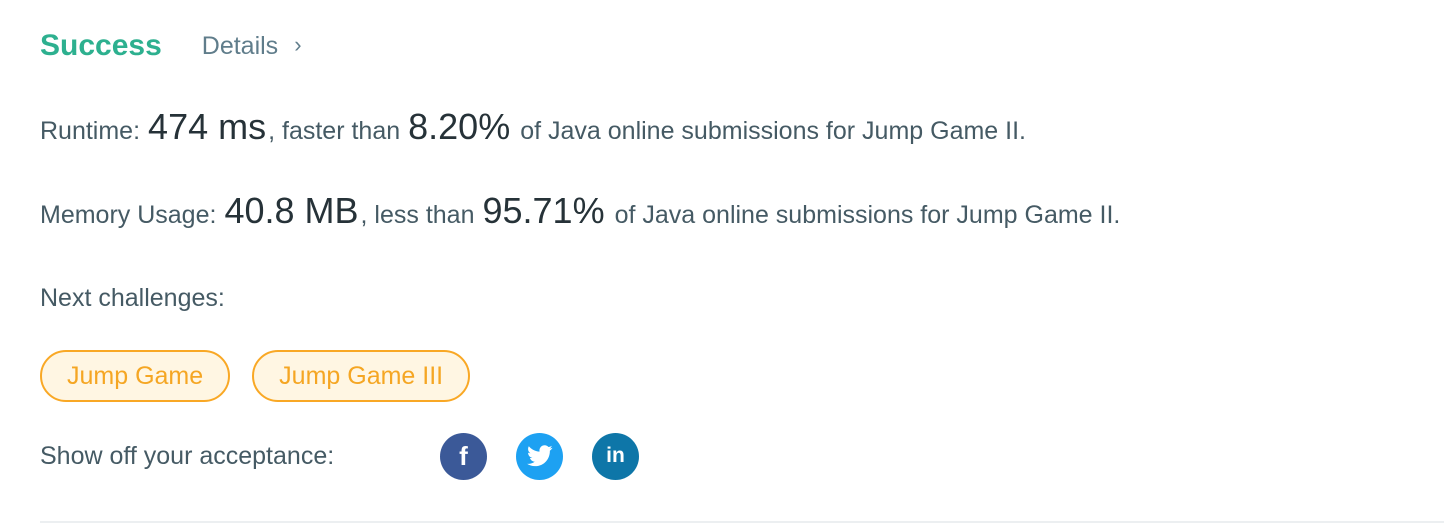 This screenshot has height=530, width=1444. What do you see at coordinates (334, 131) in the screenshot?
I see `runtime-comparison: , faster than` at bounding box center [334, 131].